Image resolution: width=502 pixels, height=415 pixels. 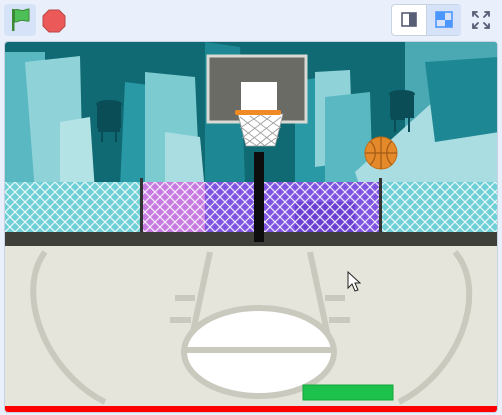 What do you see at coordinates (251, 208) in the screenshot?
I see `chain-link-fence` at bounding box center [251, 208].